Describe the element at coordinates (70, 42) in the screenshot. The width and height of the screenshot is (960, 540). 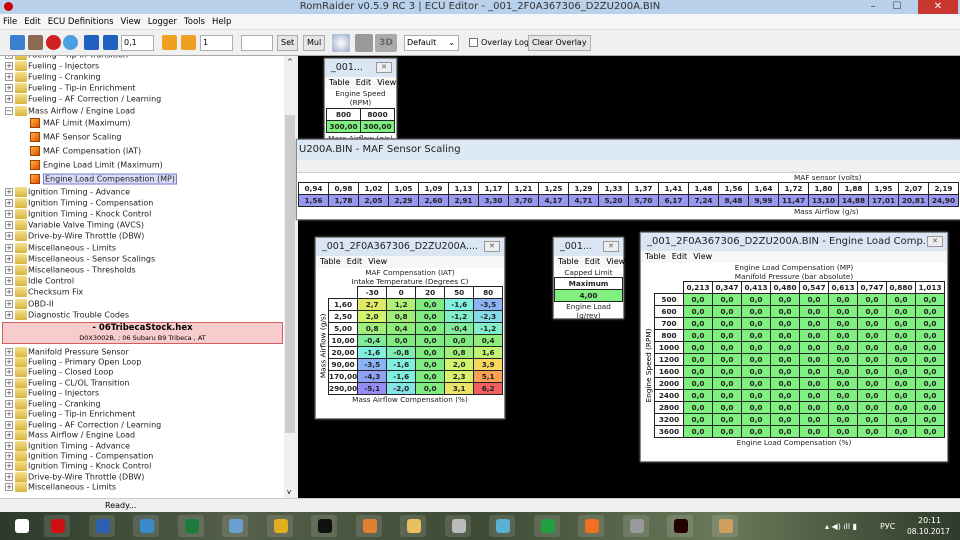
I see `refresh-icon` at that location.